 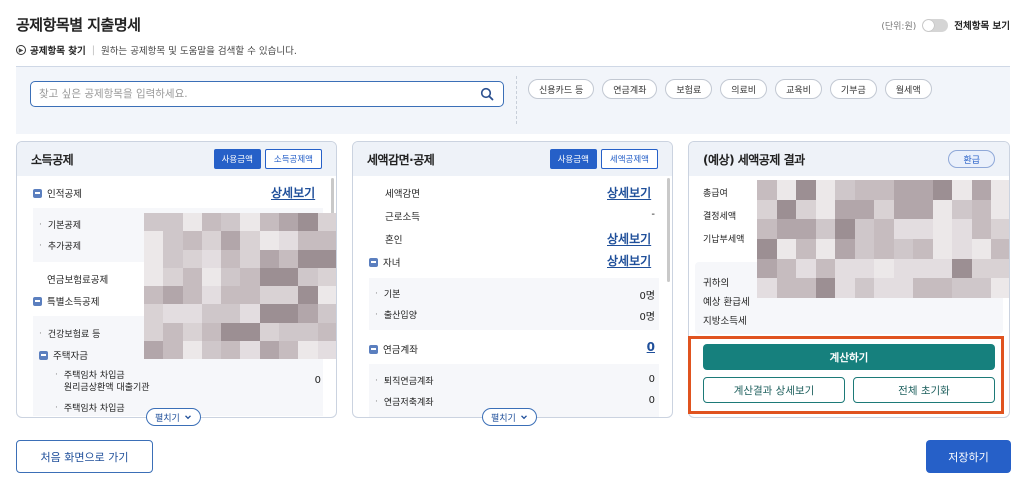 I want to click on childbirth-row: · 출산입양, so click(x=396, y=315).